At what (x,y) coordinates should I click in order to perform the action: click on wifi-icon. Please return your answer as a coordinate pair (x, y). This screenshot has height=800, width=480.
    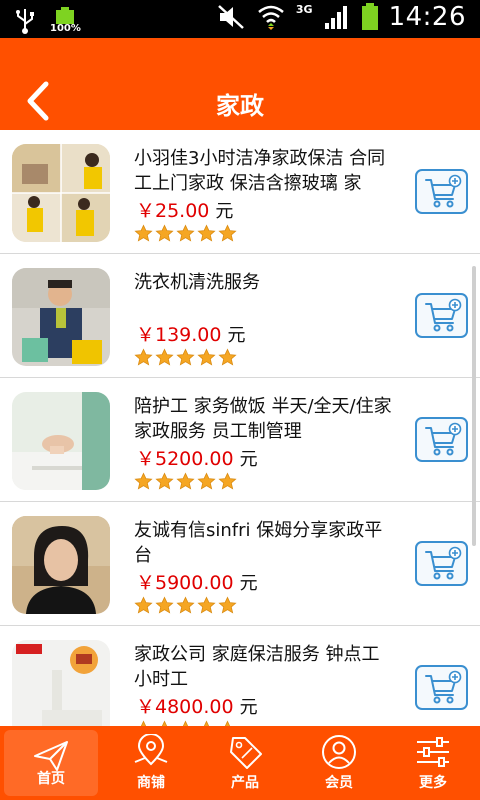
    Looking at the image, I should click on (271, 17).